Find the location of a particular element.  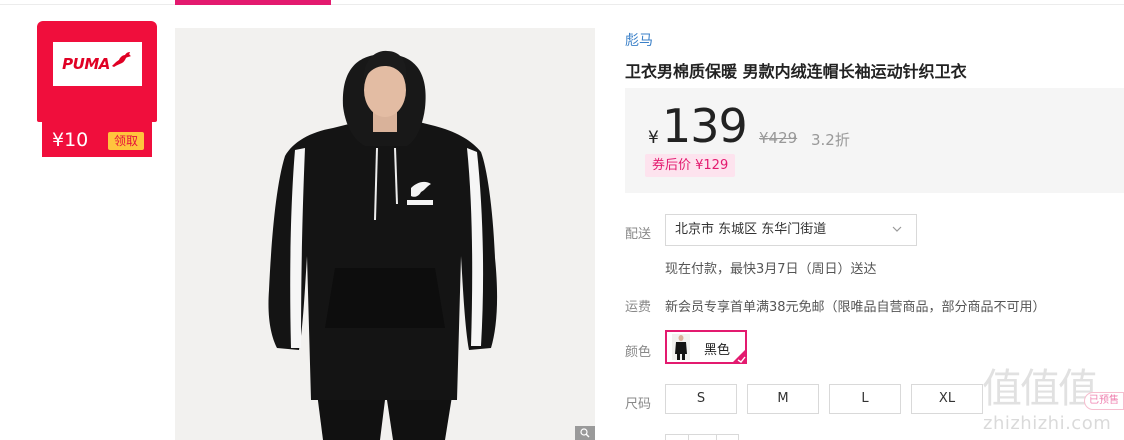

color-option-black: 黑色 is located at coordinates (706, 347).